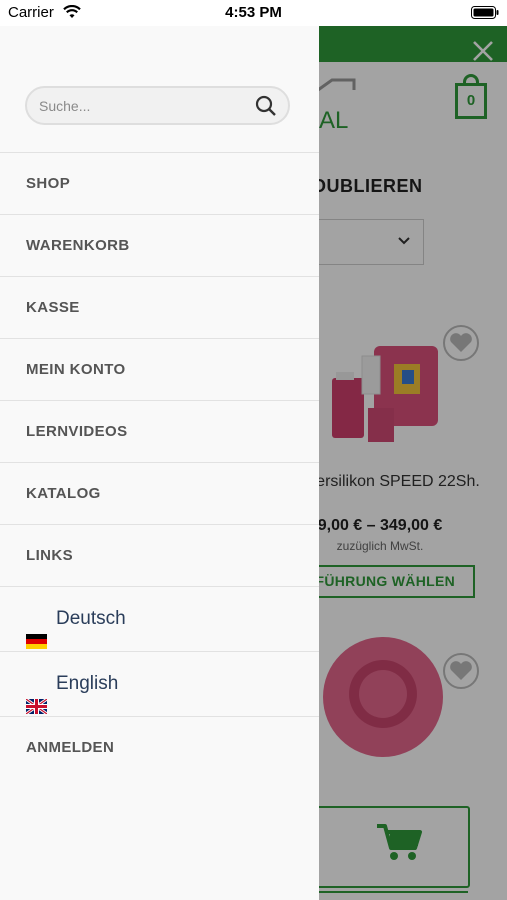 The image size is (507, 900). I want to click on menu-item-kasse: KASSE, so click(159, 307).